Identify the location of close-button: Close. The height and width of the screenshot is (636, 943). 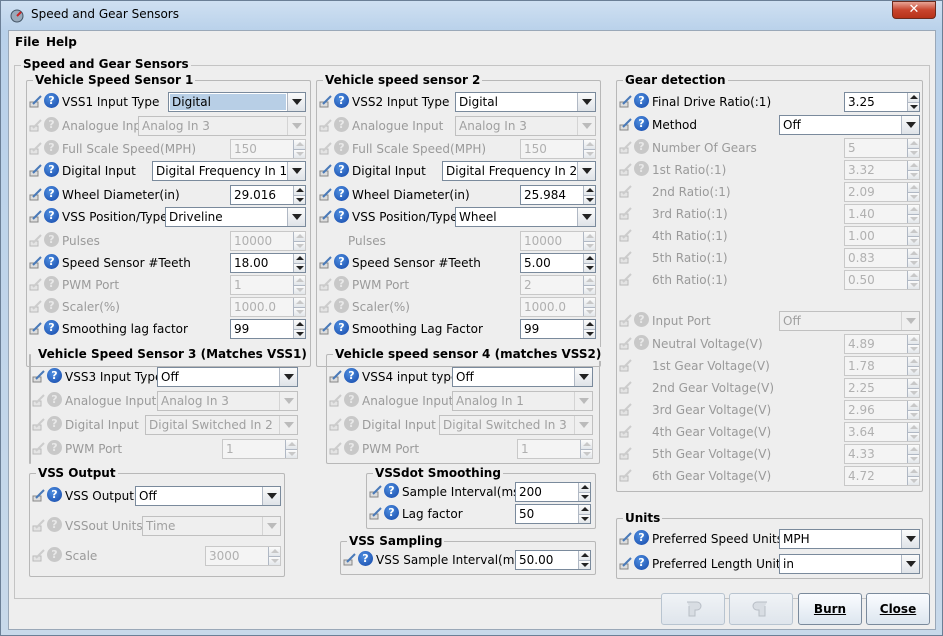
(898, 609).